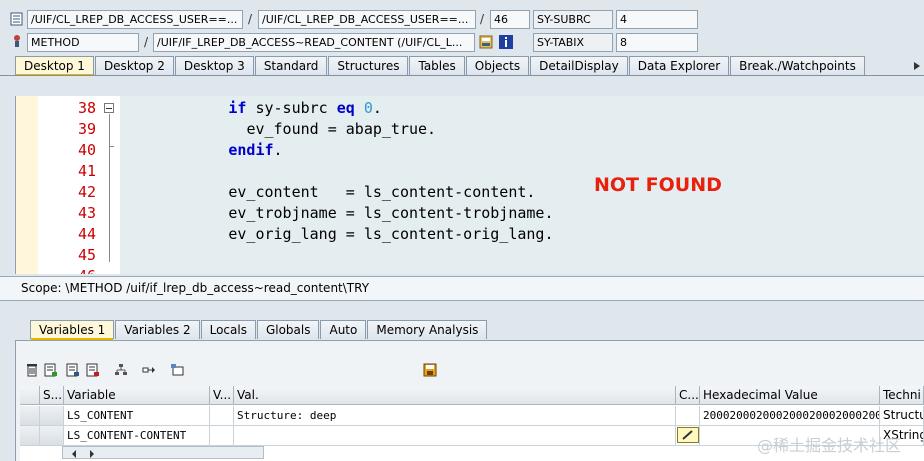  I want to click on column-header: Techni, so click(902, 395).